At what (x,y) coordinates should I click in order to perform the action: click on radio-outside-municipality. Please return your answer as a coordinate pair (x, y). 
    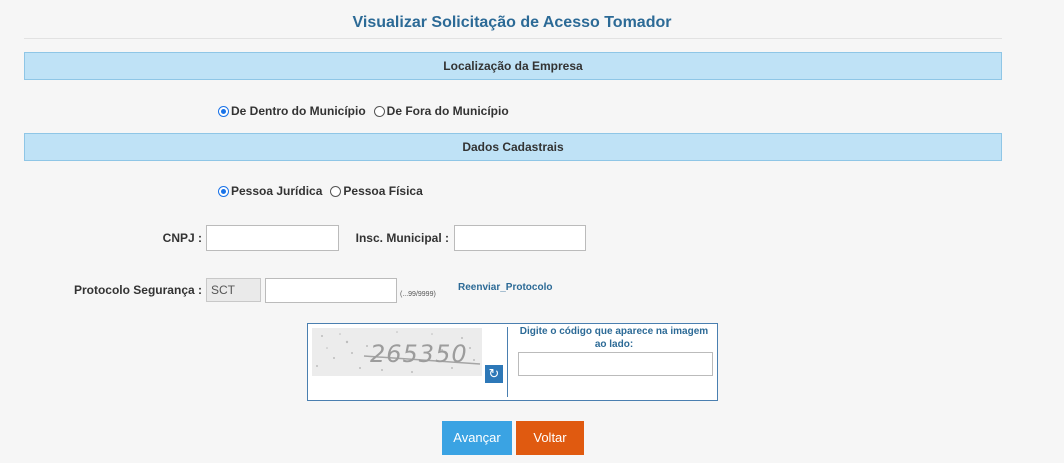
    Looking at the image, I should click on (379, 111).